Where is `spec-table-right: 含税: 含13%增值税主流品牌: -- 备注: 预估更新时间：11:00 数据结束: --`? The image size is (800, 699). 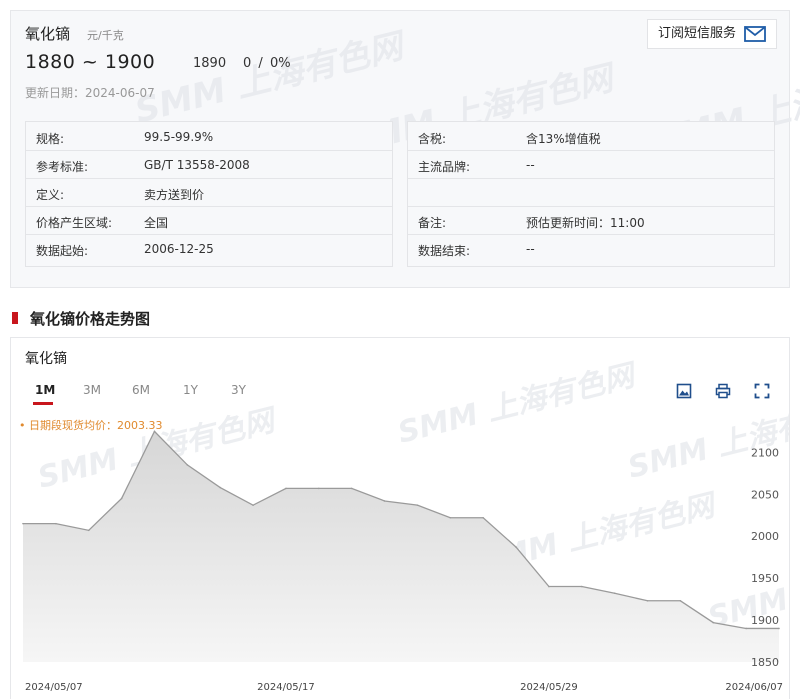 spec-table-right: 含税: 含13%增值税主流品牌: -- 备注: 预估更新时间：11:00 数据结束: -- is located at coordinates (591, 194).